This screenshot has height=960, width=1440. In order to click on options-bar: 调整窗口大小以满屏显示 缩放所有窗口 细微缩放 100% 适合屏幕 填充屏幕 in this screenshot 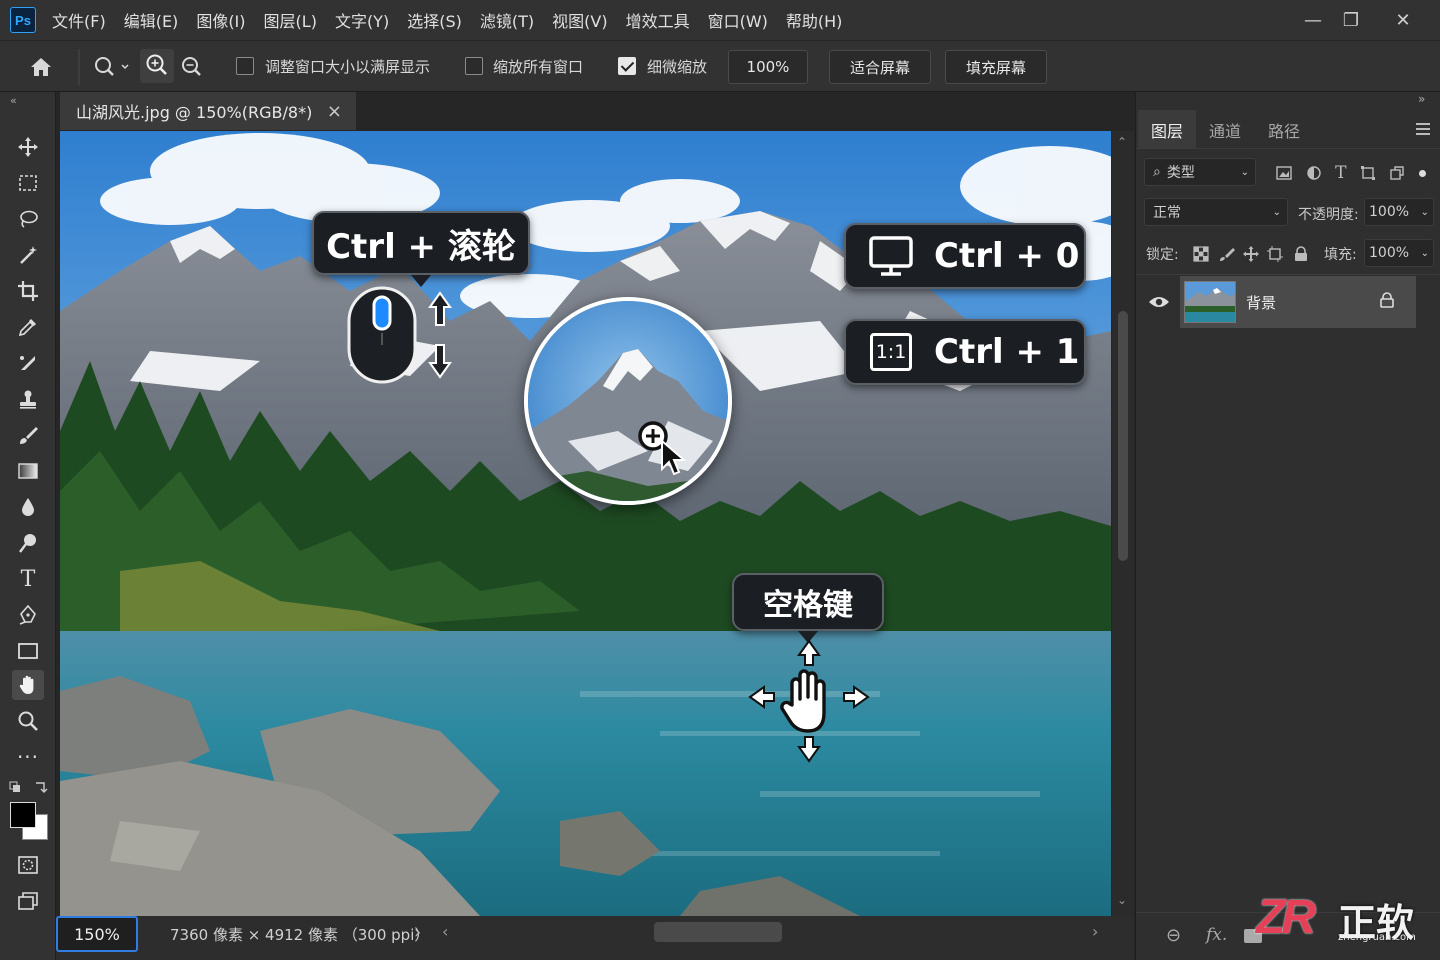, I will do `click(720, 66)`.